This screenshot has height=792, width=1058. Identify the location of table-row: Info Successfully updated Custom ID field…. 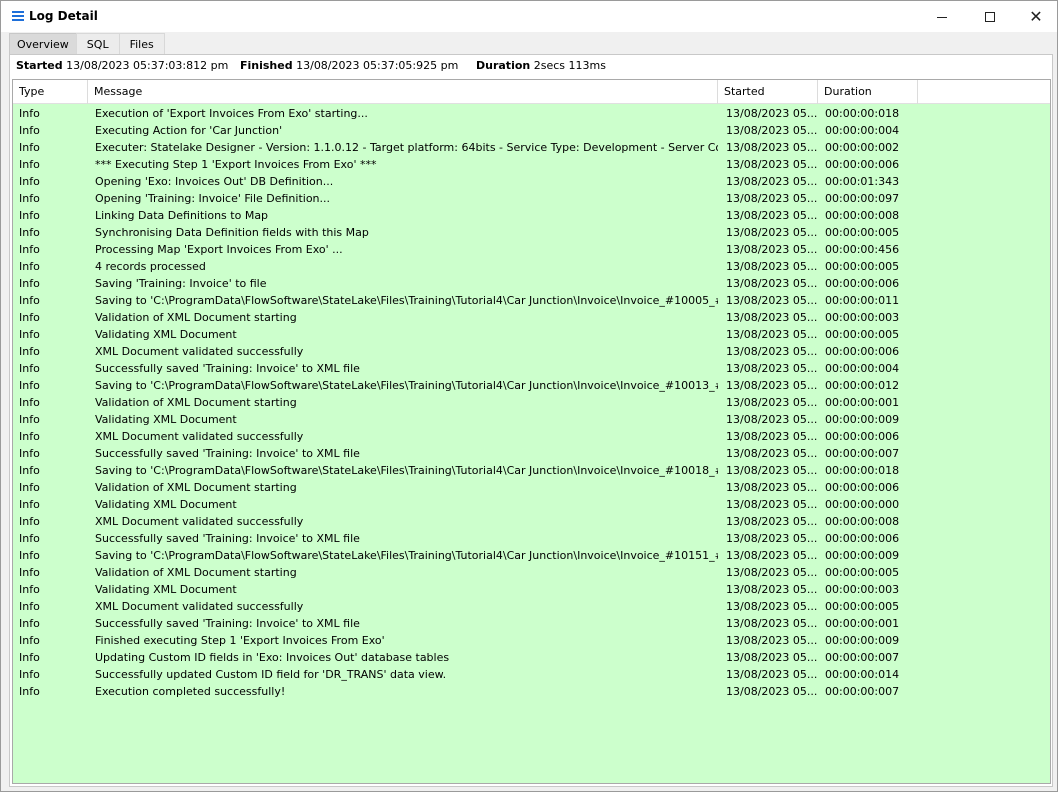
(531, 674).